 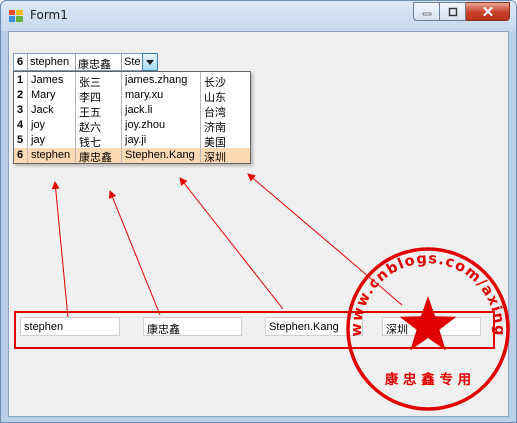 I want to click on stamp-bottom-text: 康 忠 鑫 专 用, so click(x=428, y=379).